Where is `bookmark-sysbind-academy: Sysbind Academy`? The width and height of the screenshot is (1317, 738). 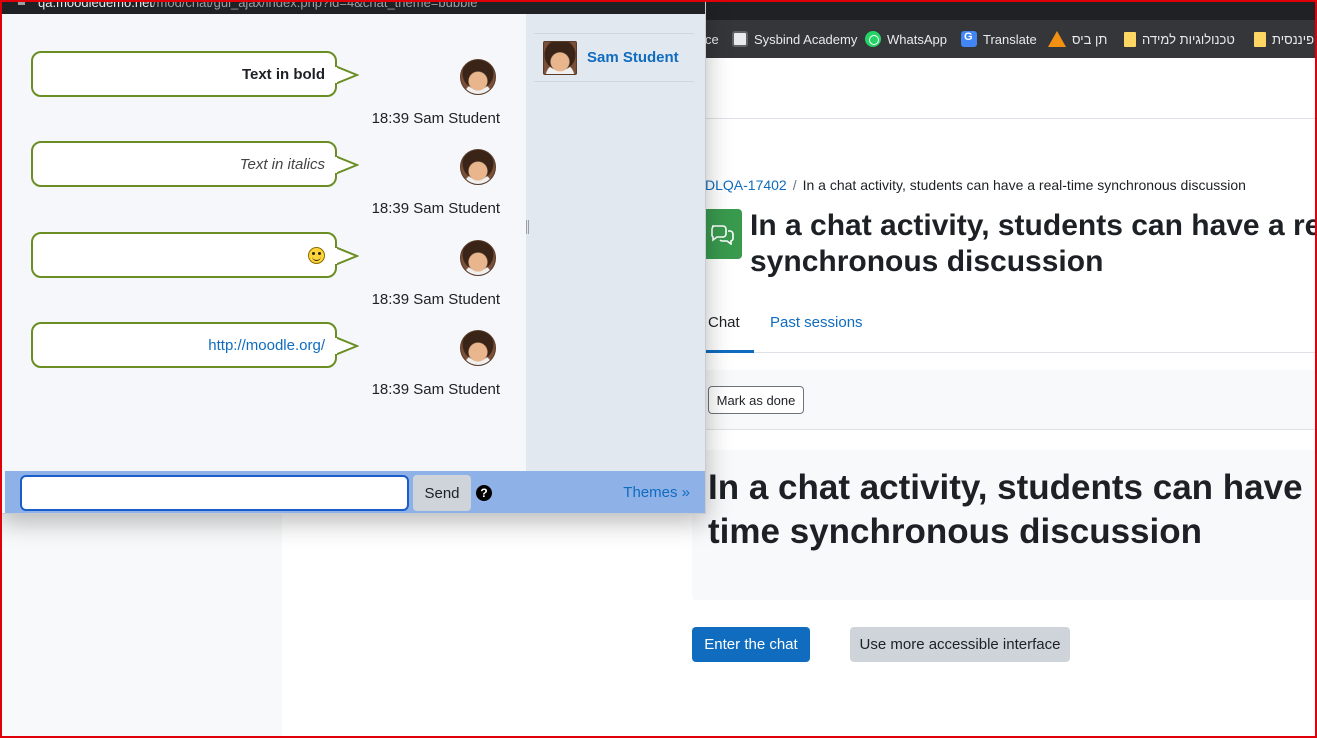 bookmark-sysbind-academy: Sysbind Academy is located at coordinates (794, 39).